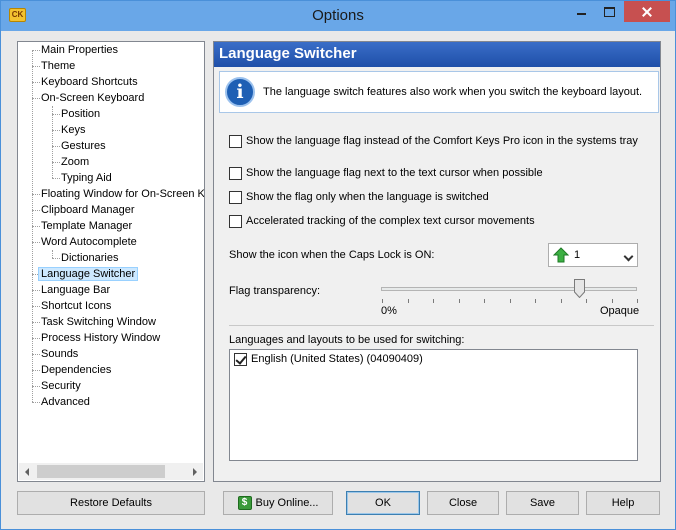 Image resolution: width=676 pixels, height=530 pixels. I want to click on help-button: Help, so click(623, 503).